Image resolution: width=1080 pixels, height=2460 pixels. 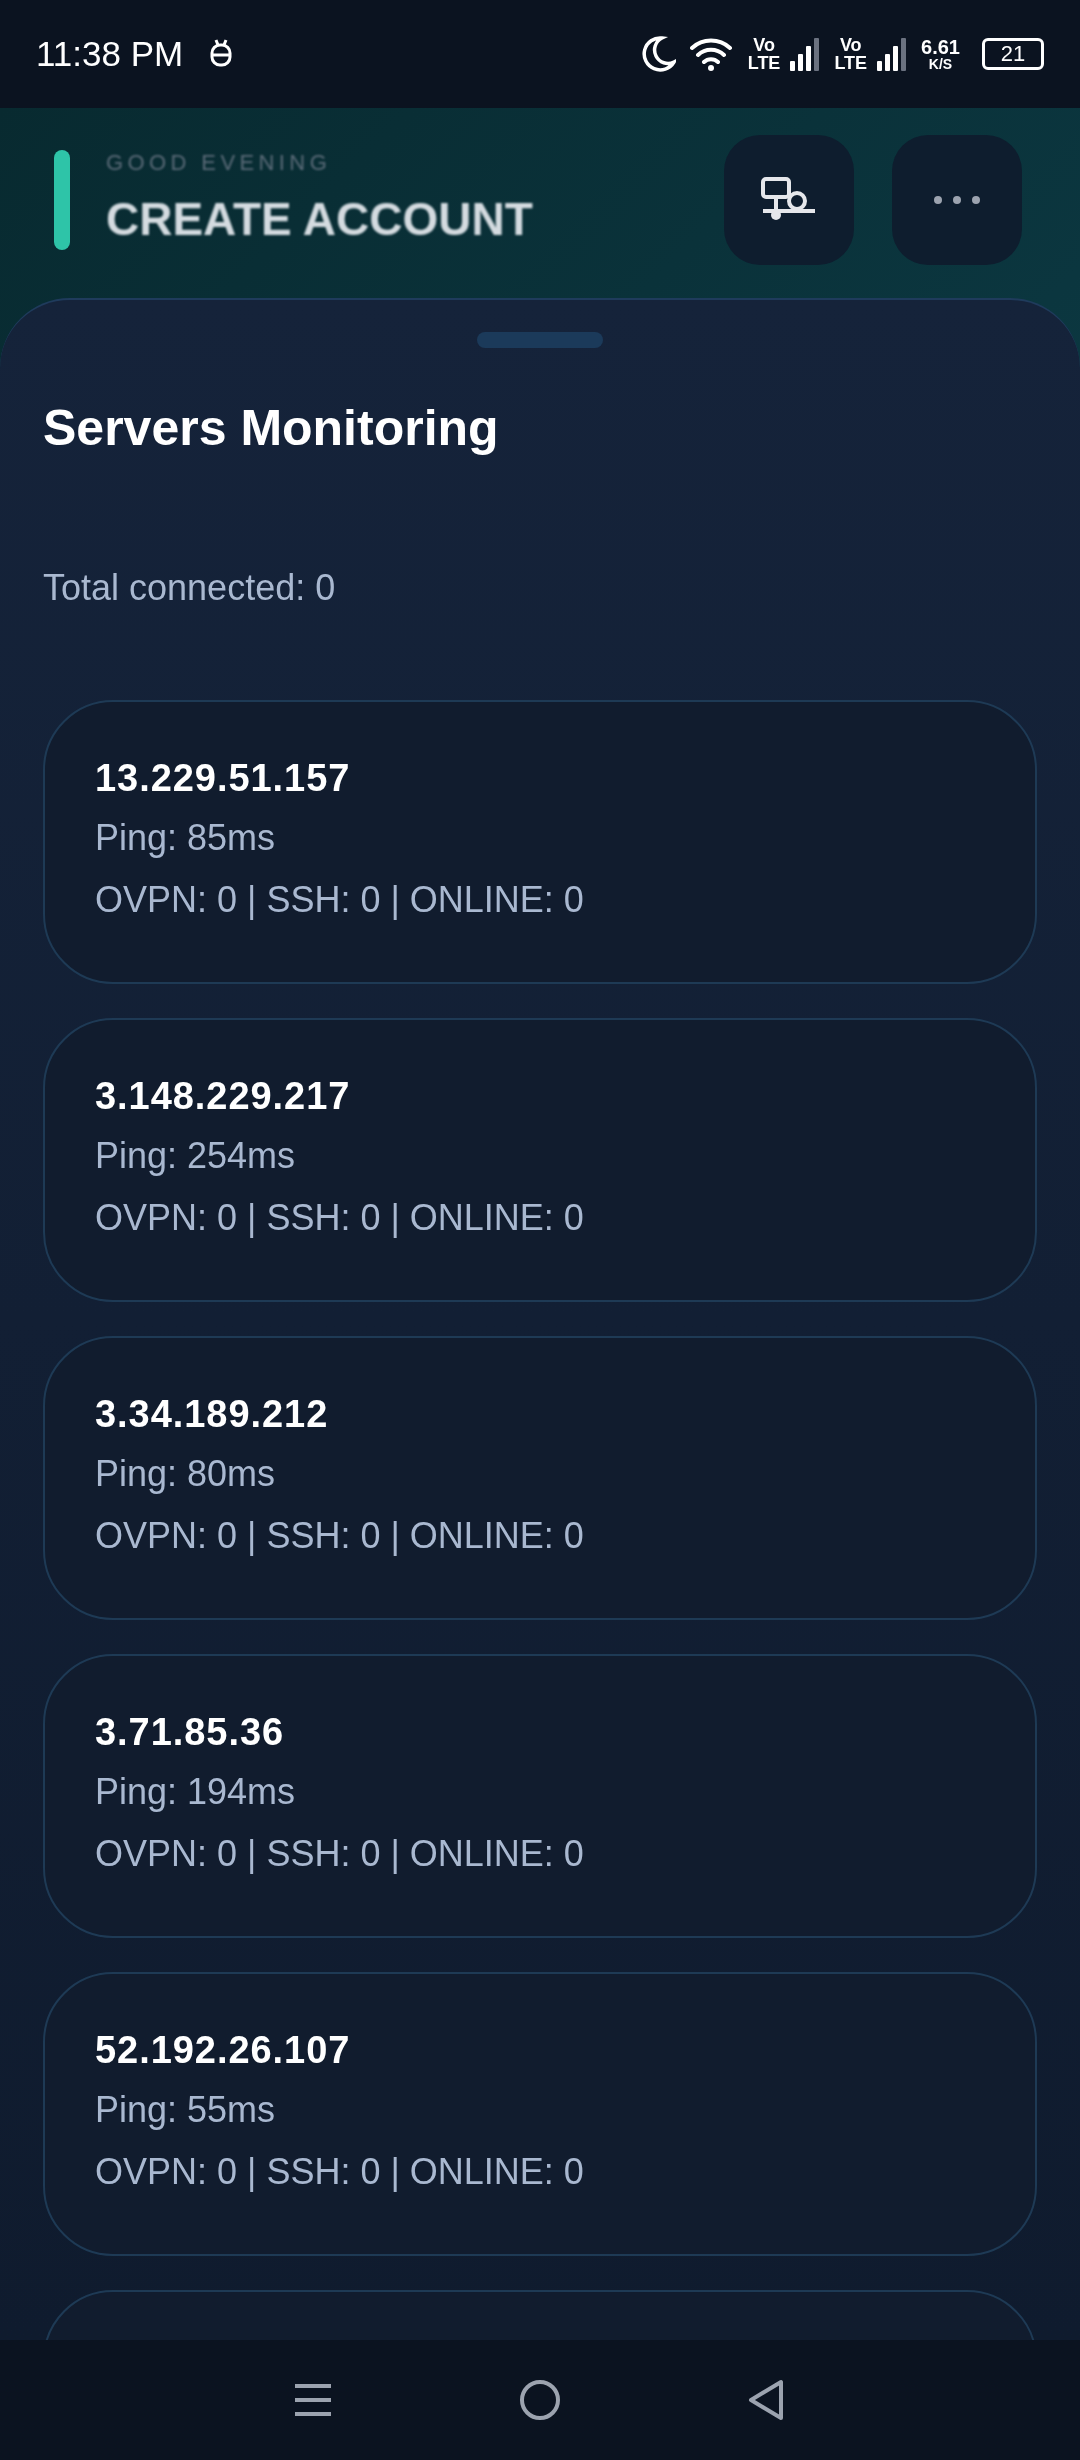 I want to click on network-speed: 6.61, so click(x=940, y=47).